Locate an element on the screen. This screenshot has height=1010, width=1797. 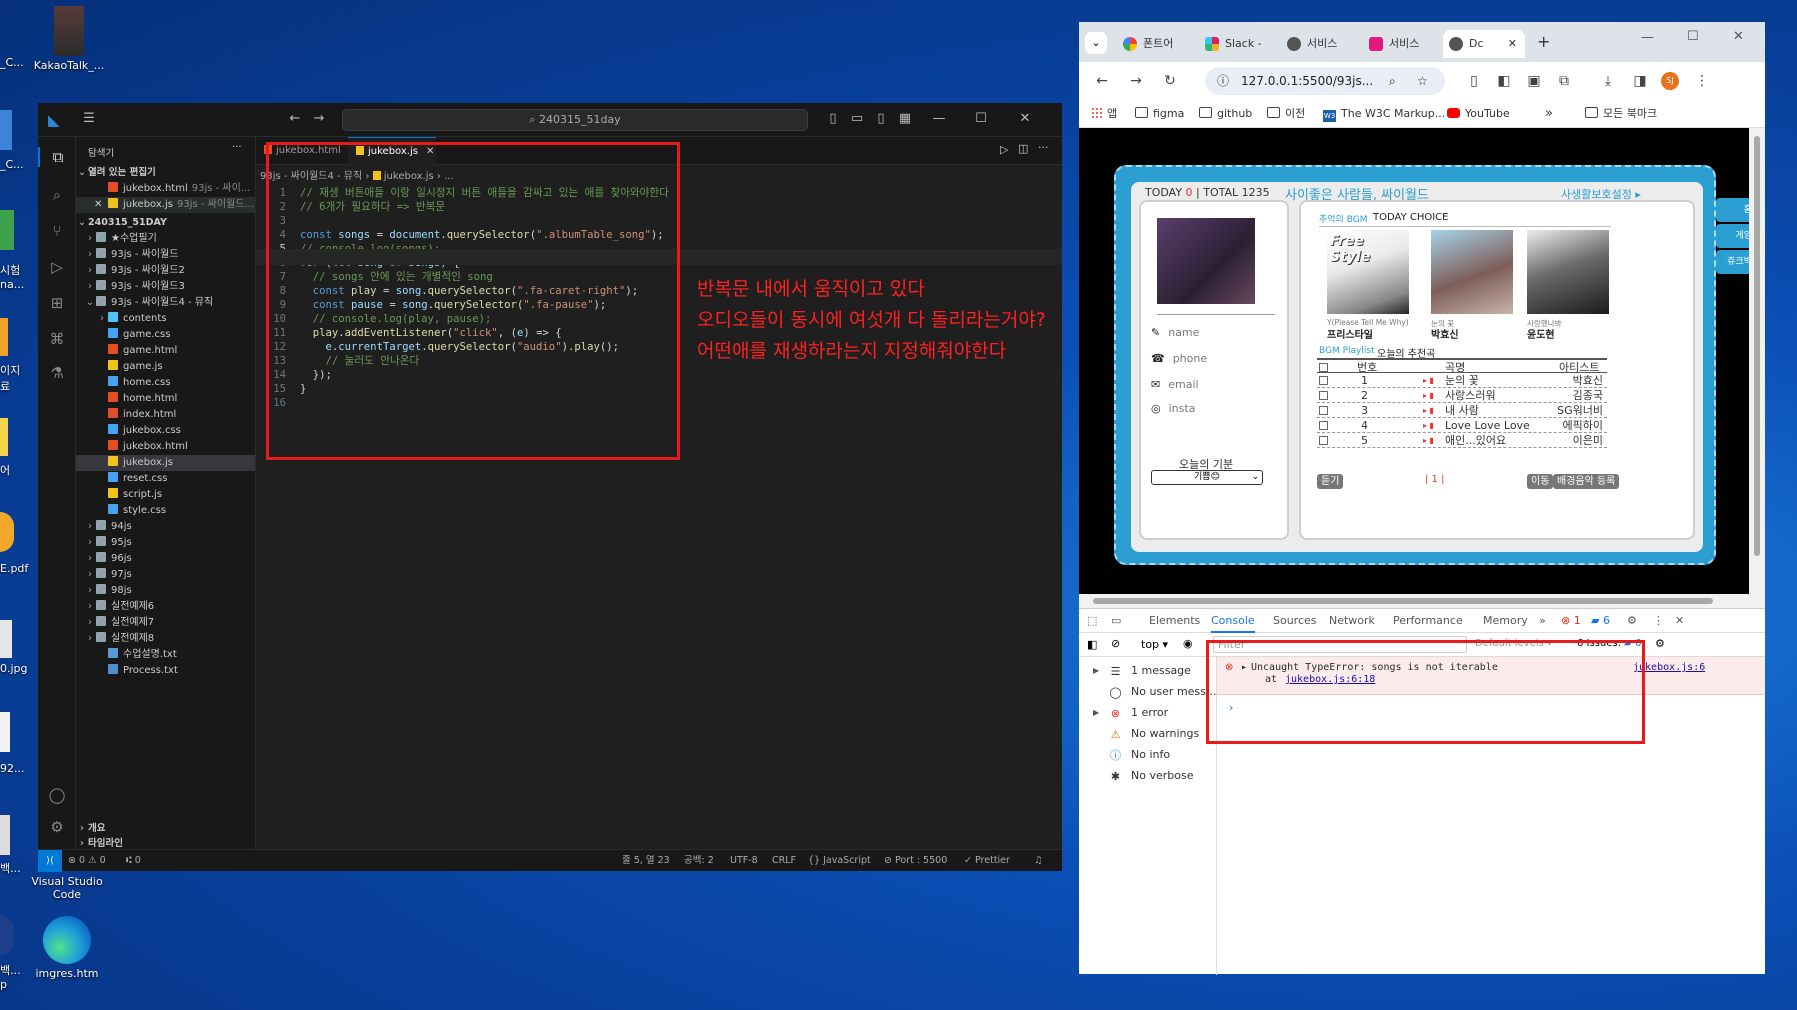
file-tree-item: › 93js - 싸이월드3 is located at coordinates (165, 287).